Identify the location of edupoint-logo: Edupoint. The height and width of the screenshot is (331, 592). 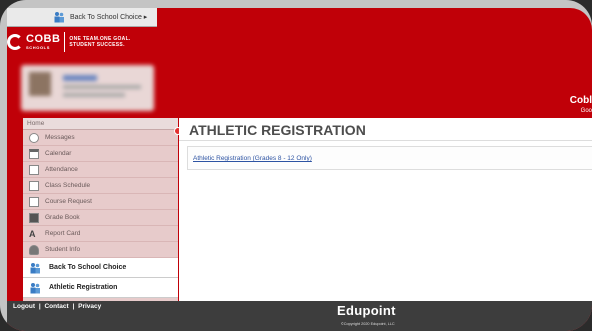
(366, 310).